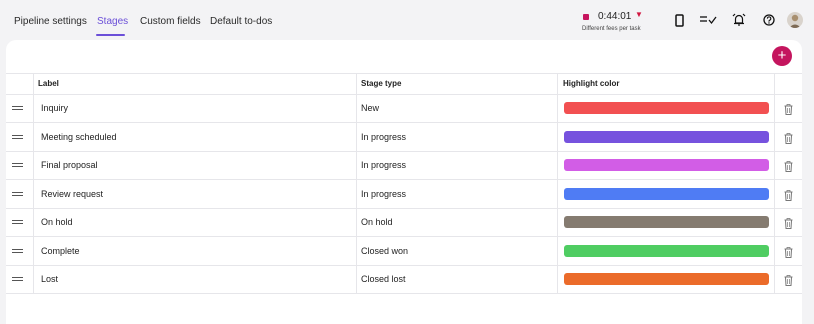 This screenshot has height=324, width=814. Describe the element at coordinates (679, 20) in the screenshot. I see `mobile-icon` at that location.